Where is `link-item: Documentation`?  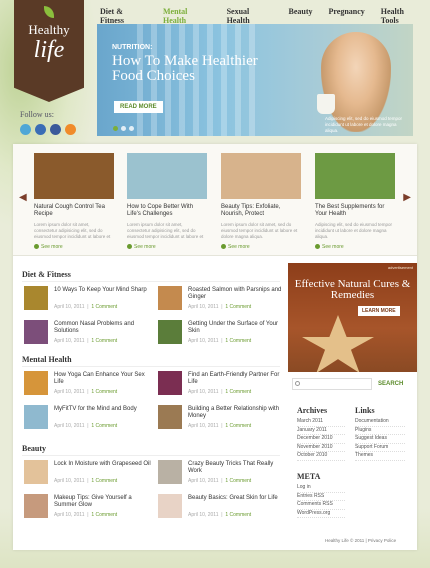 link-item: Documentation is located at coordinates (380, 422).